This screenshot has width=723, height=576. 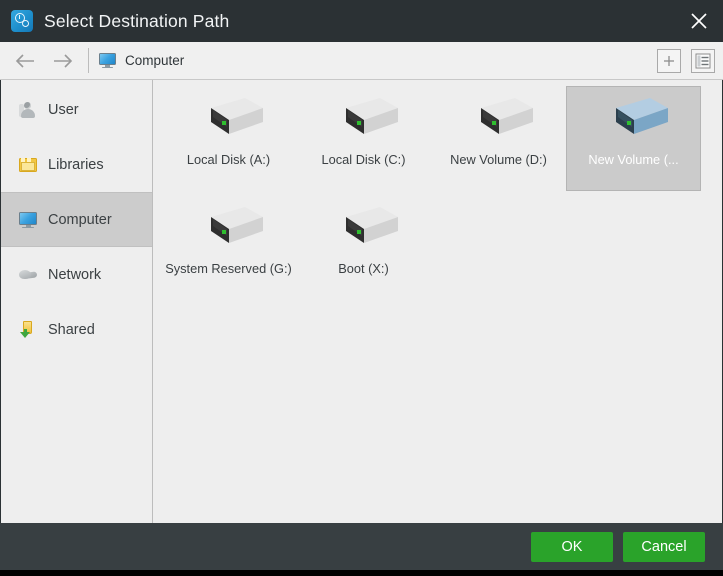 I want to click on libraries-folder-icon, so click(x=28, y=165).